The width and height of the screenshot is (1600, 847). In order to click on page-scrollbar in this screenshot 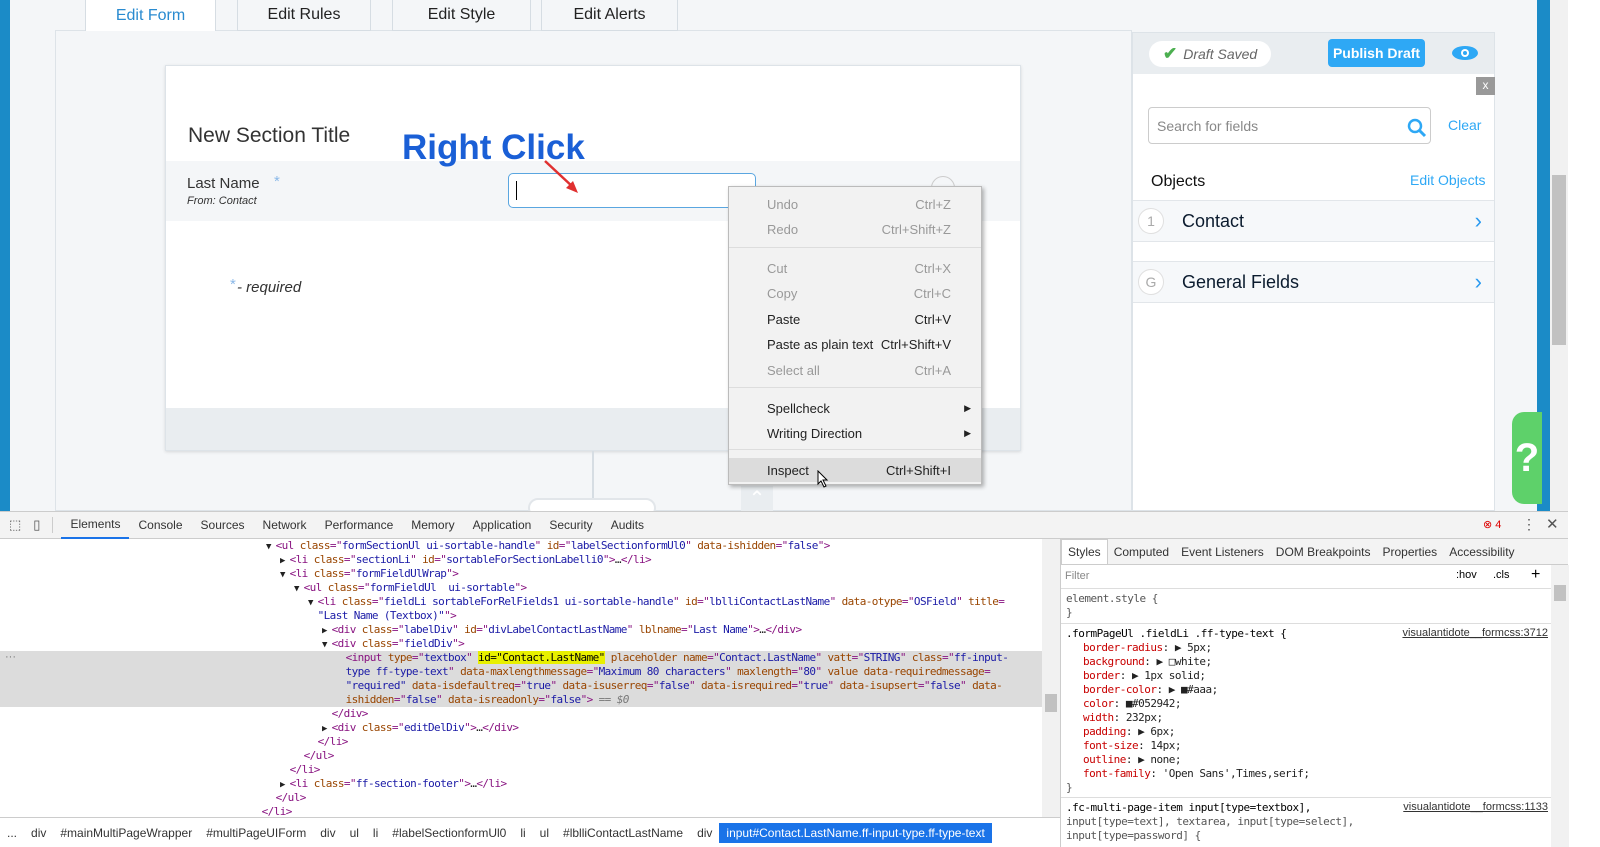, I will do `click(1559, 255)`.